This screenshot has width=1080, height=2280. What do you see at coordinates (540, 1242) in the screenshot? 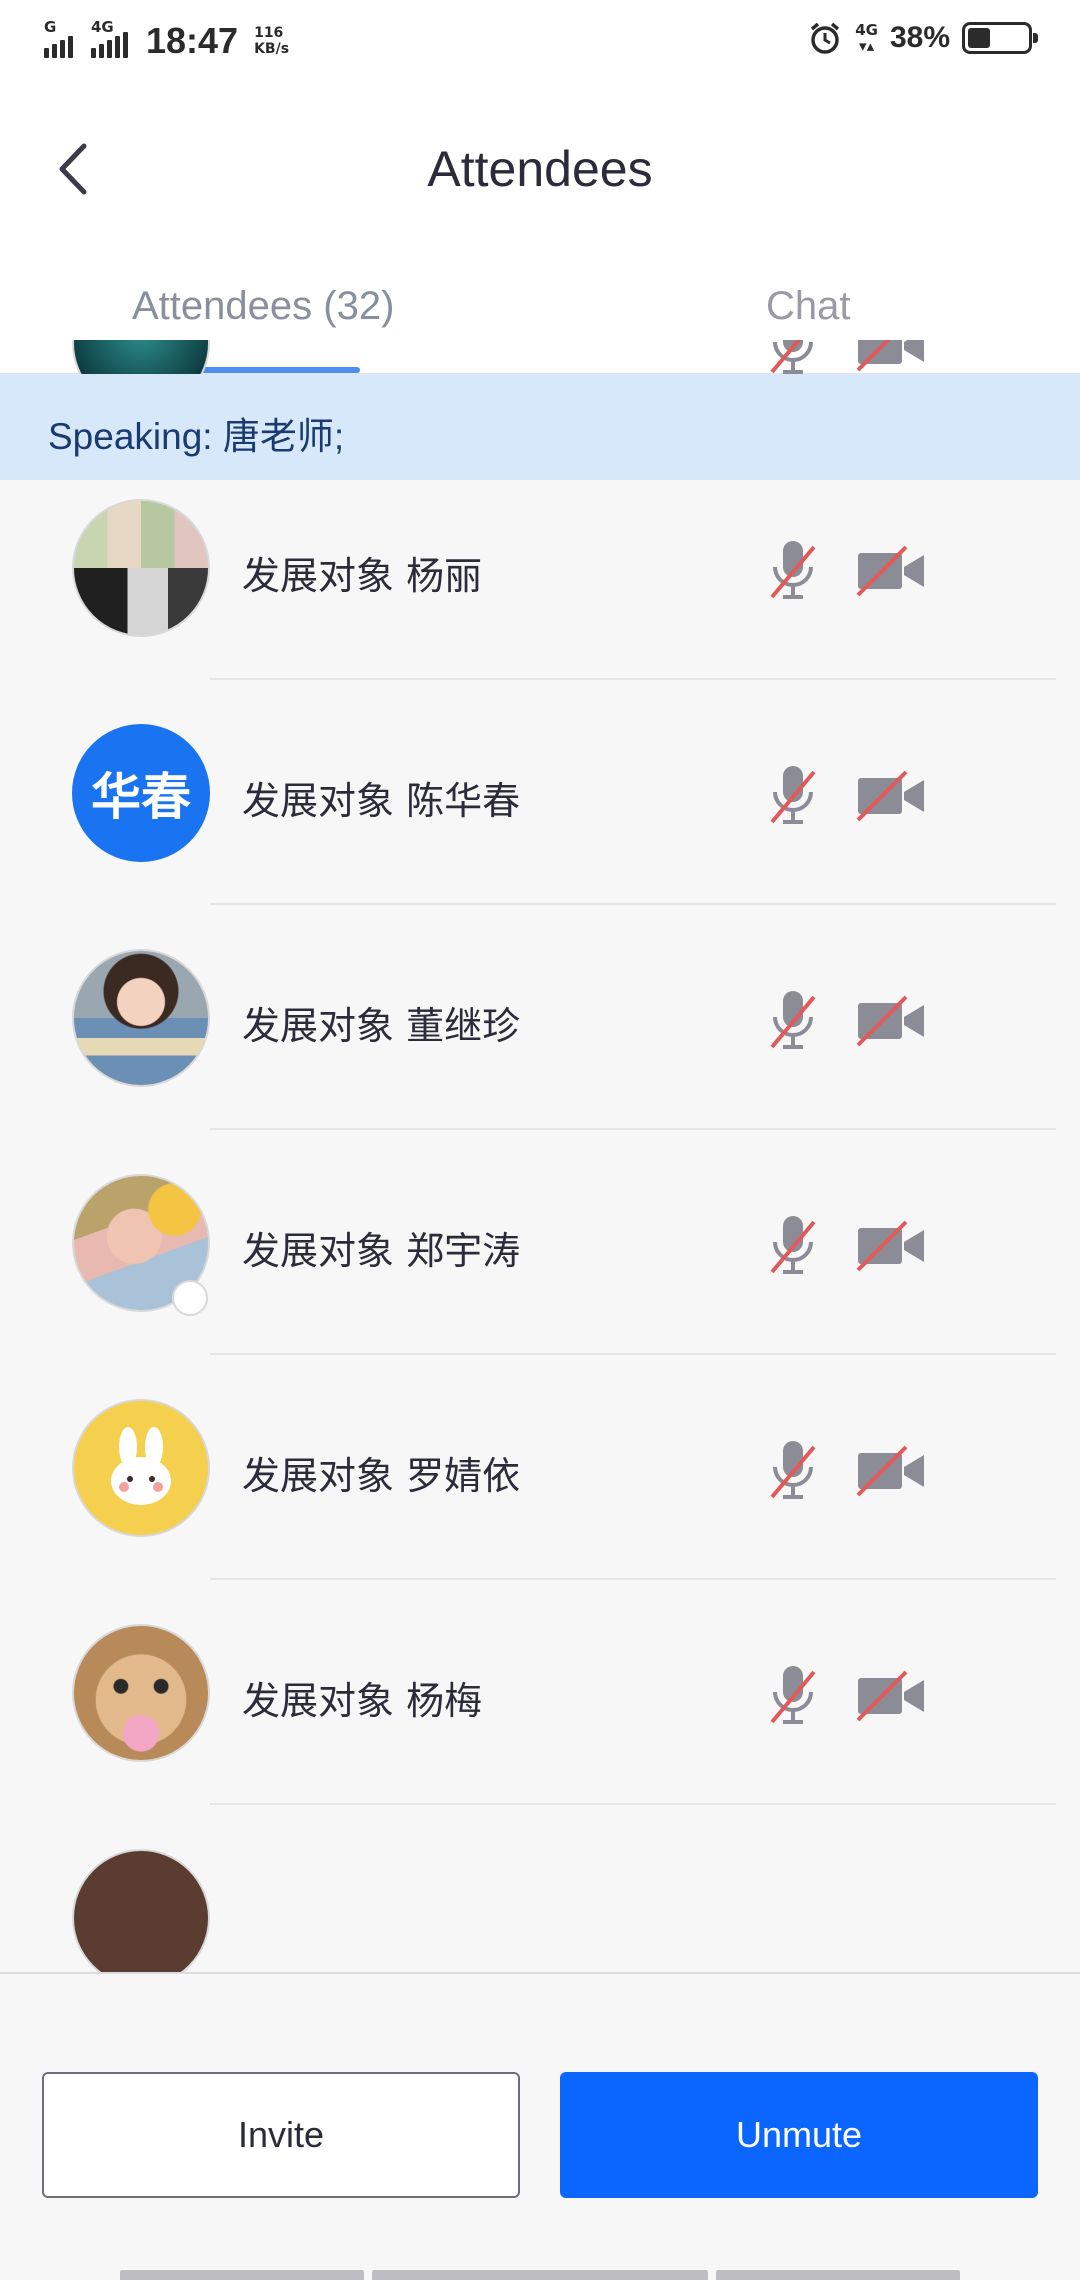
I see `list-item: 发展对象 郑宇涛` at bounding box center [540, 1242].